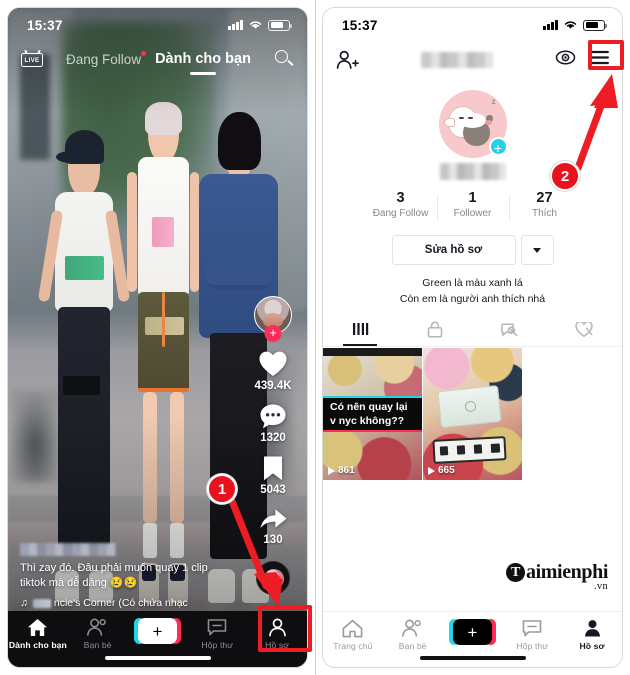  I want to click on stat-value: 3, so click(400, 198).